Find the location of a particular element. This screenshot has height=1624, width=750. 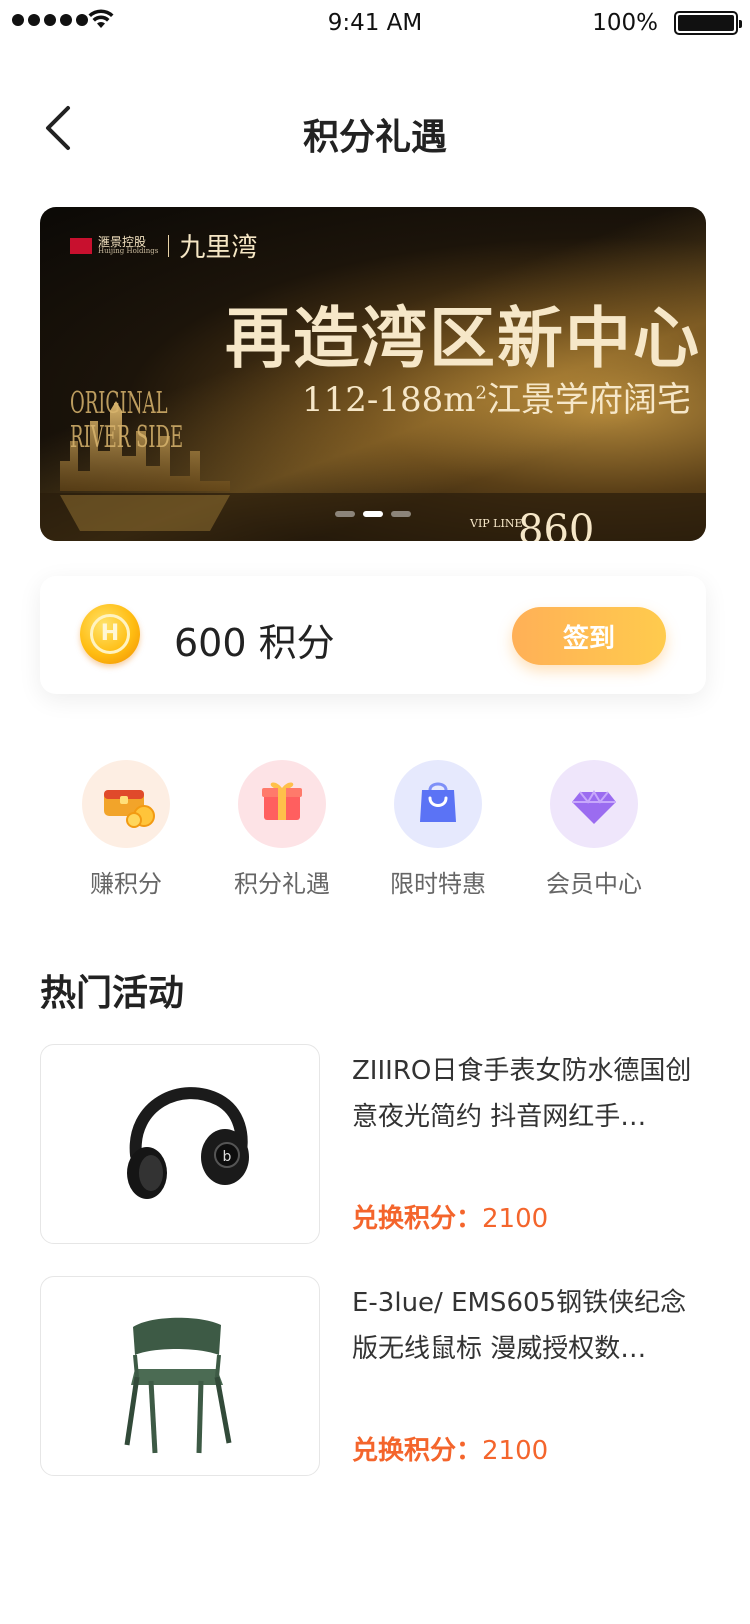

menu-item-points-gifts: 积分礼遇 is located at coordinates (282, 829).